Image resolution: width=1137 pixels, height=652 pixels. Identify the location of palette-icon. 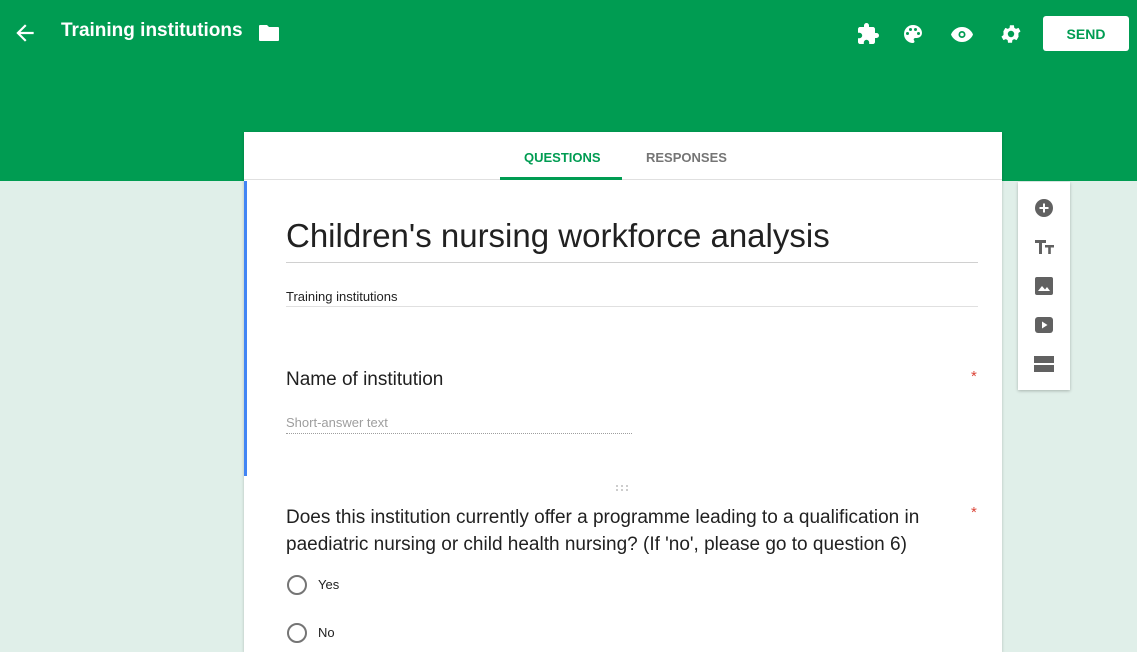
(913, 34).